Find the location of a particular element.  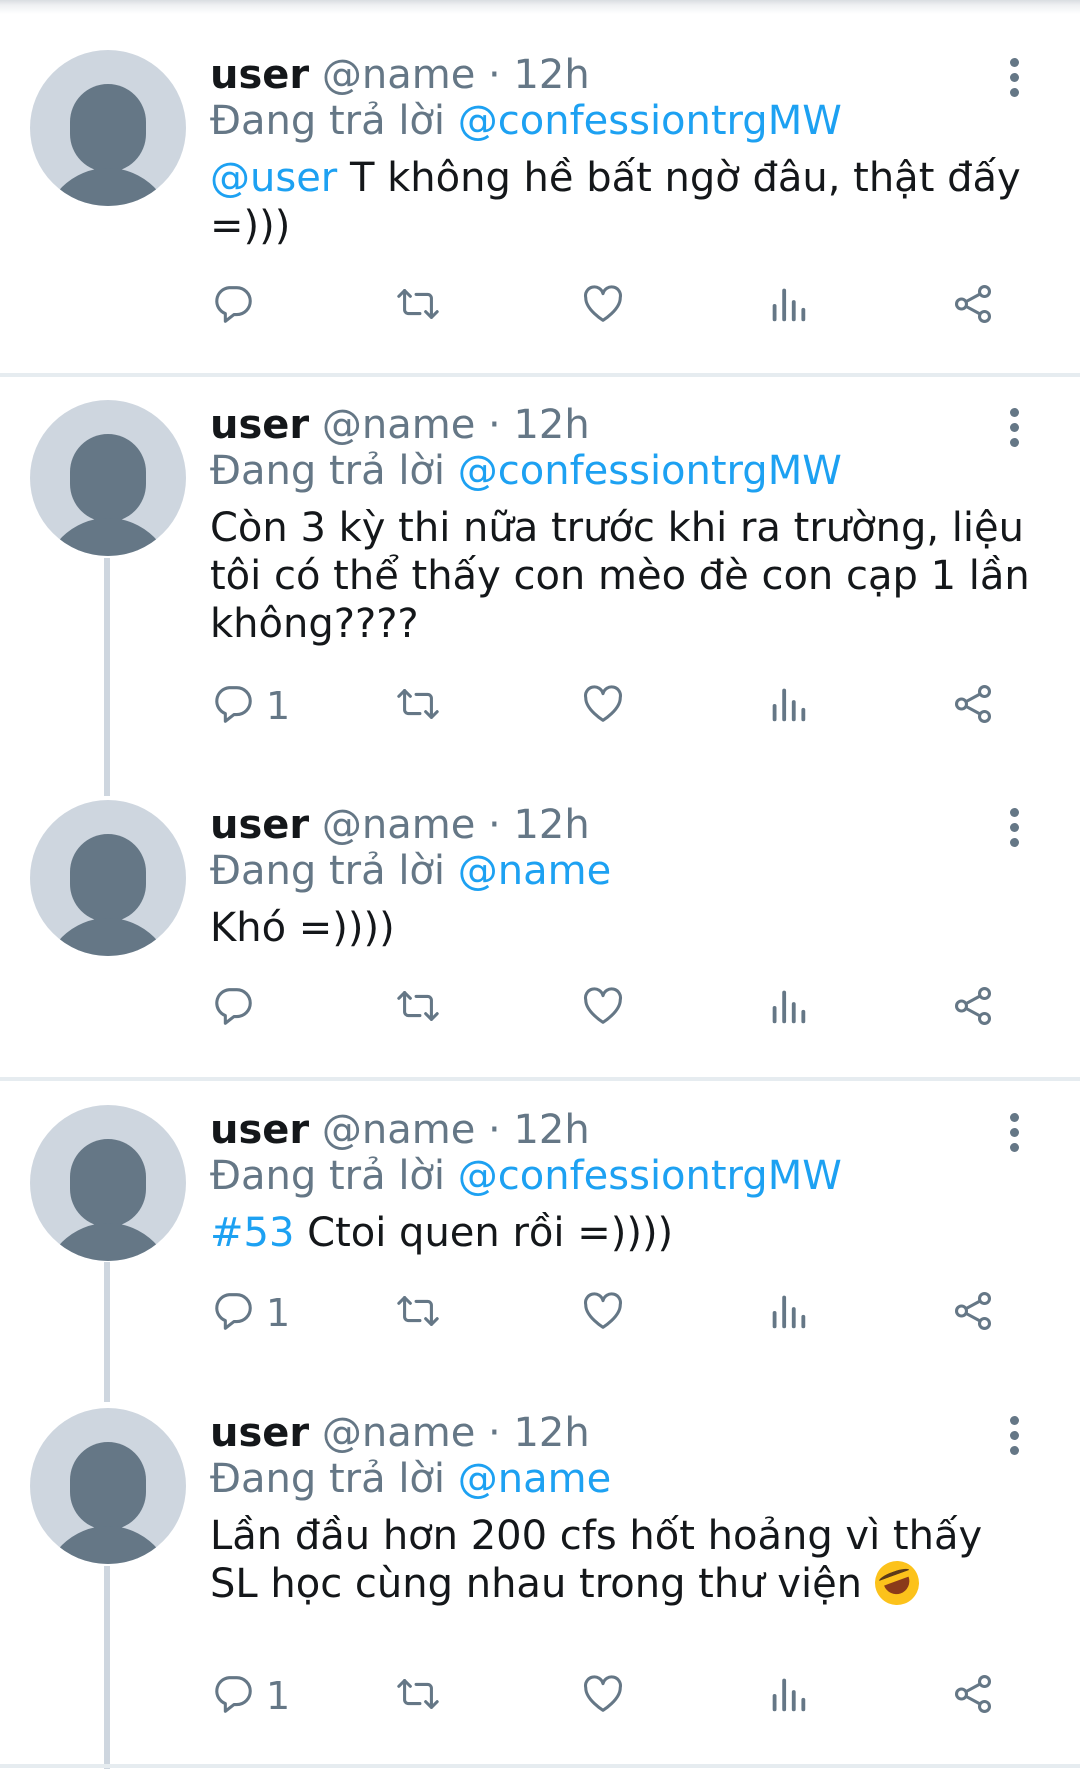

tweet-actions: 1 is located at coordinates (540, 706).